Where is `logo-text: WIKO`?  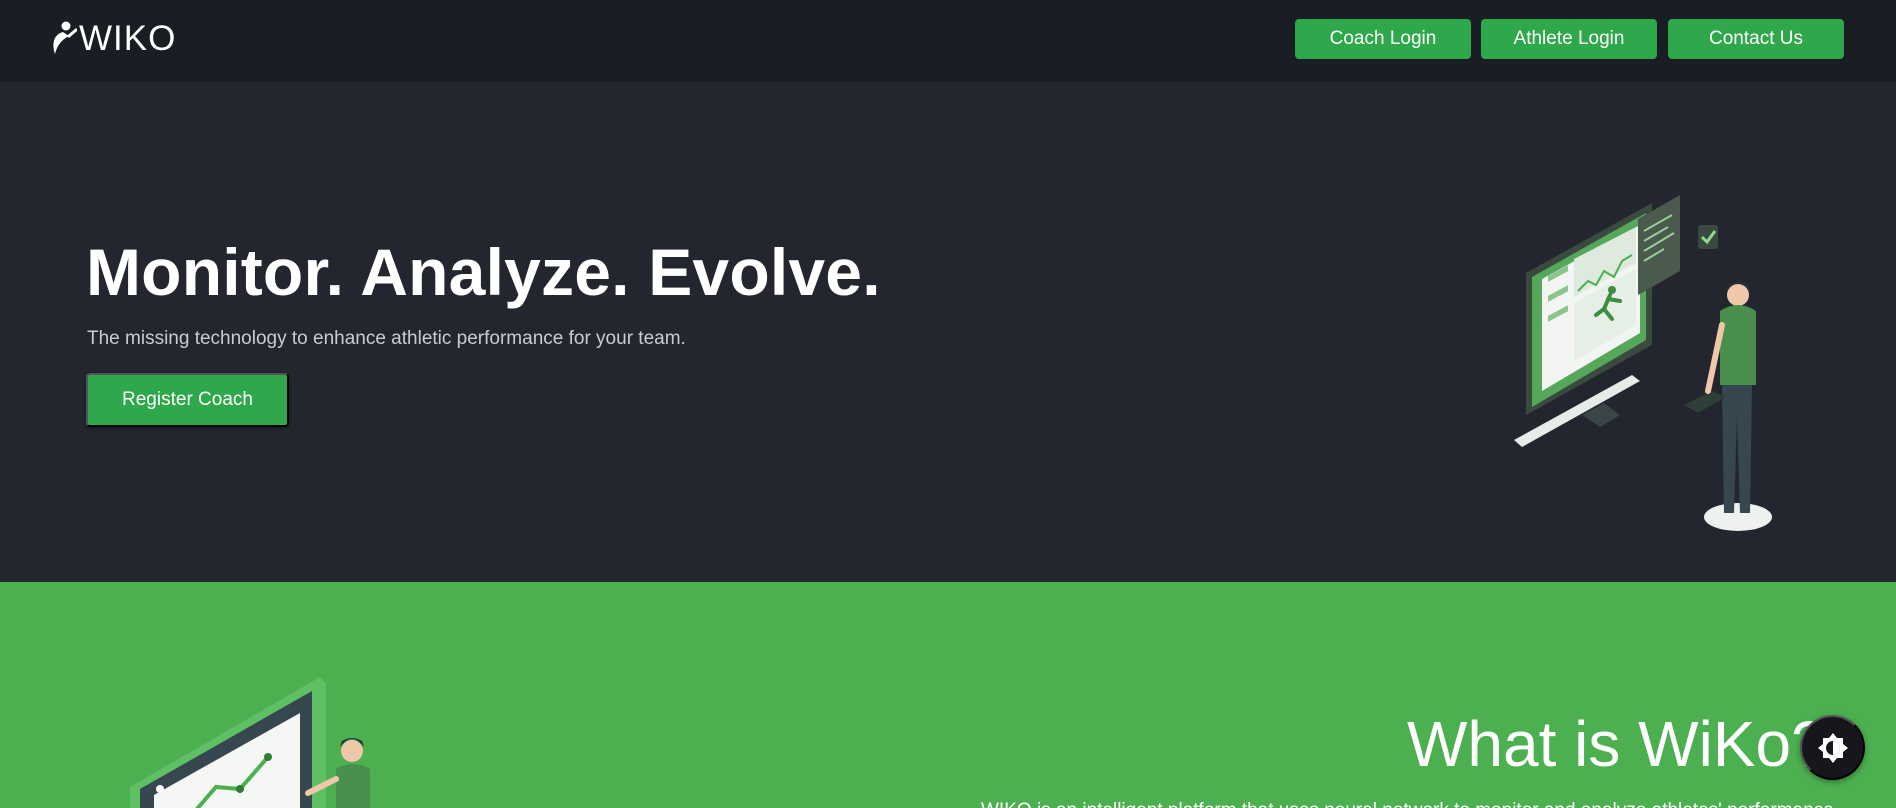 logo-text: WIKO is located at coordinates (128, 38).